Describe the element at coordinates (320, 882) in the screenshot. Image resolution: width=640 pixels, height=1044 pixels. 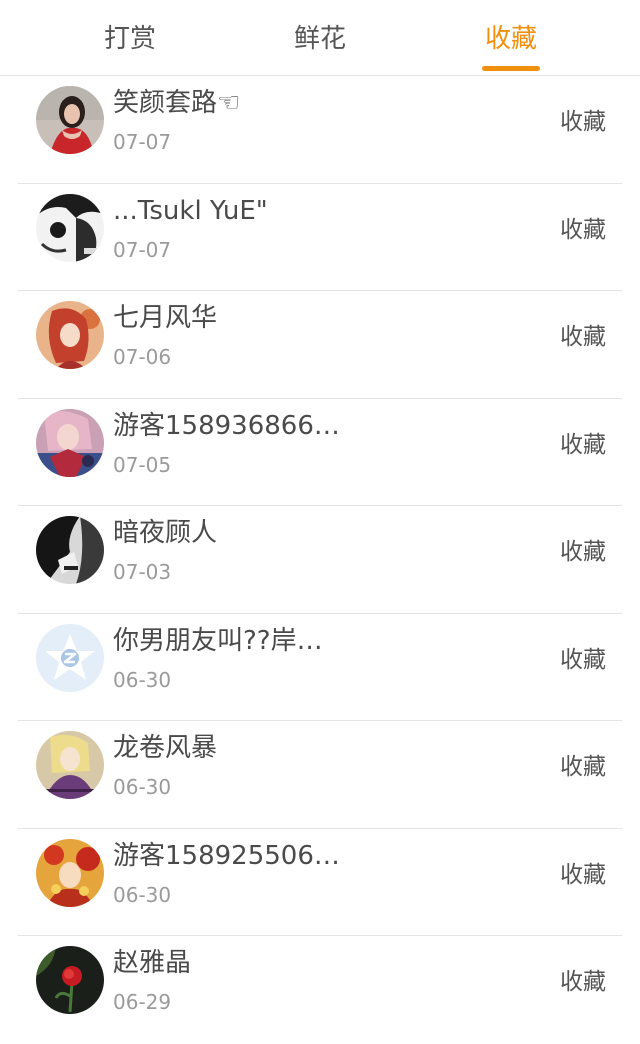
I see `list-item: 游客158925506… 06-30 收藏` at that location.